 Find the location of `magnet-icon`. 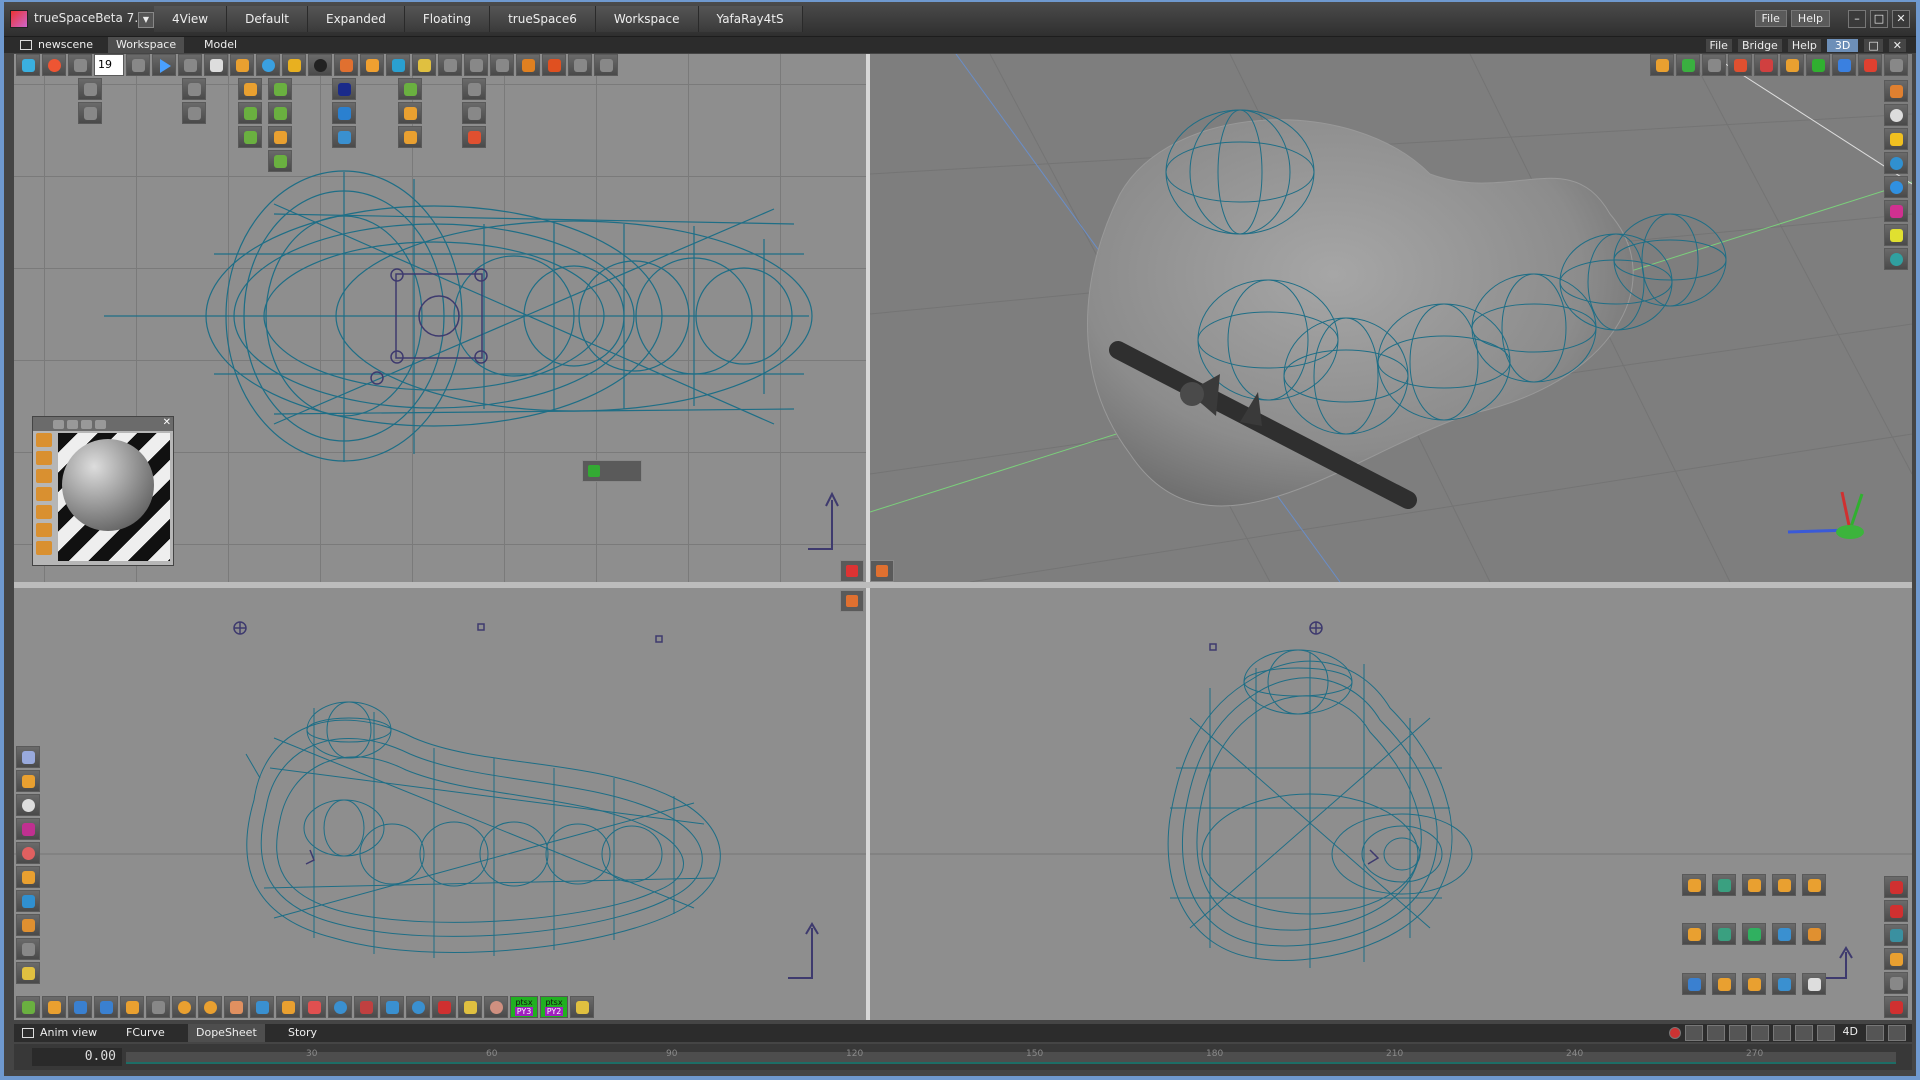

magnet-icon is located at coordinates (314, 1007).